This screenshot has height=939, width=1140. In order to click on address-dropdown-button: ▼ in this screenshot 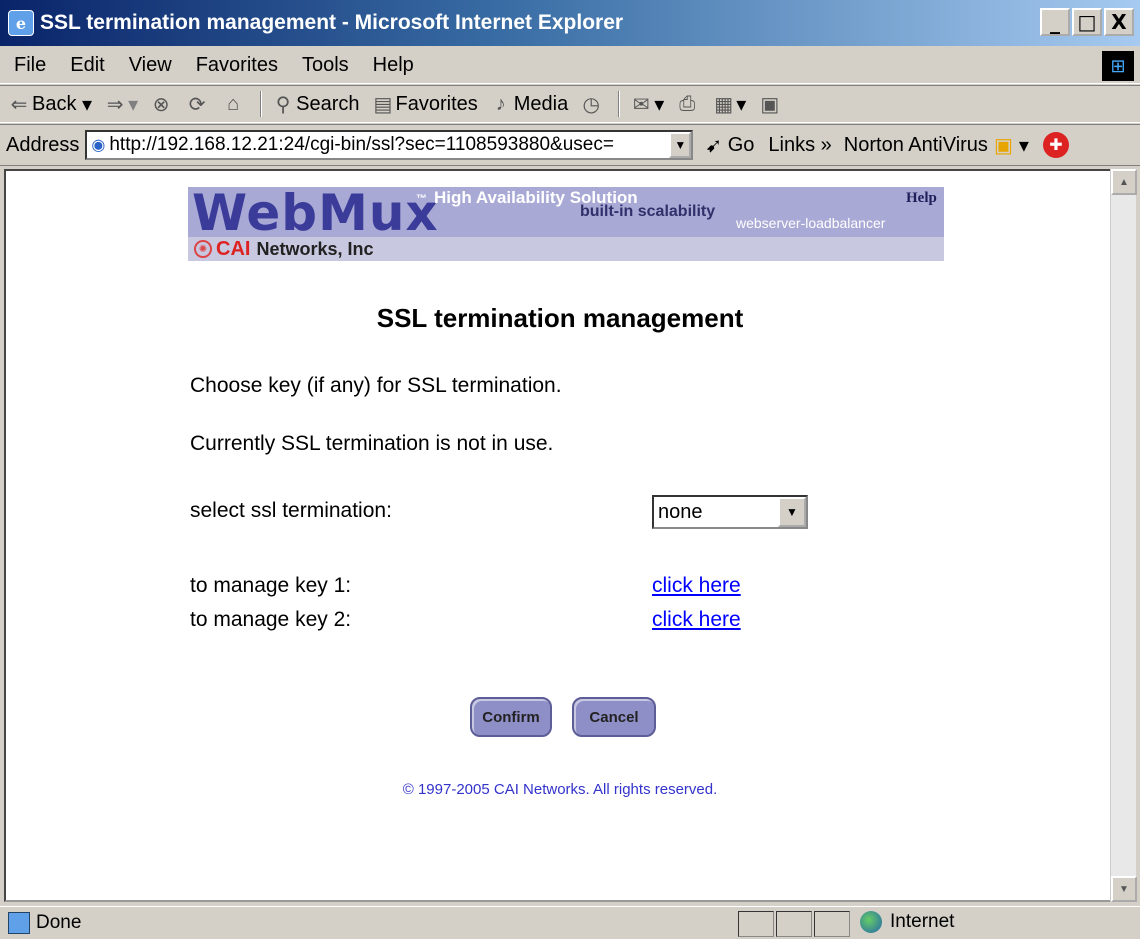, I will do `click(680, 145)`.